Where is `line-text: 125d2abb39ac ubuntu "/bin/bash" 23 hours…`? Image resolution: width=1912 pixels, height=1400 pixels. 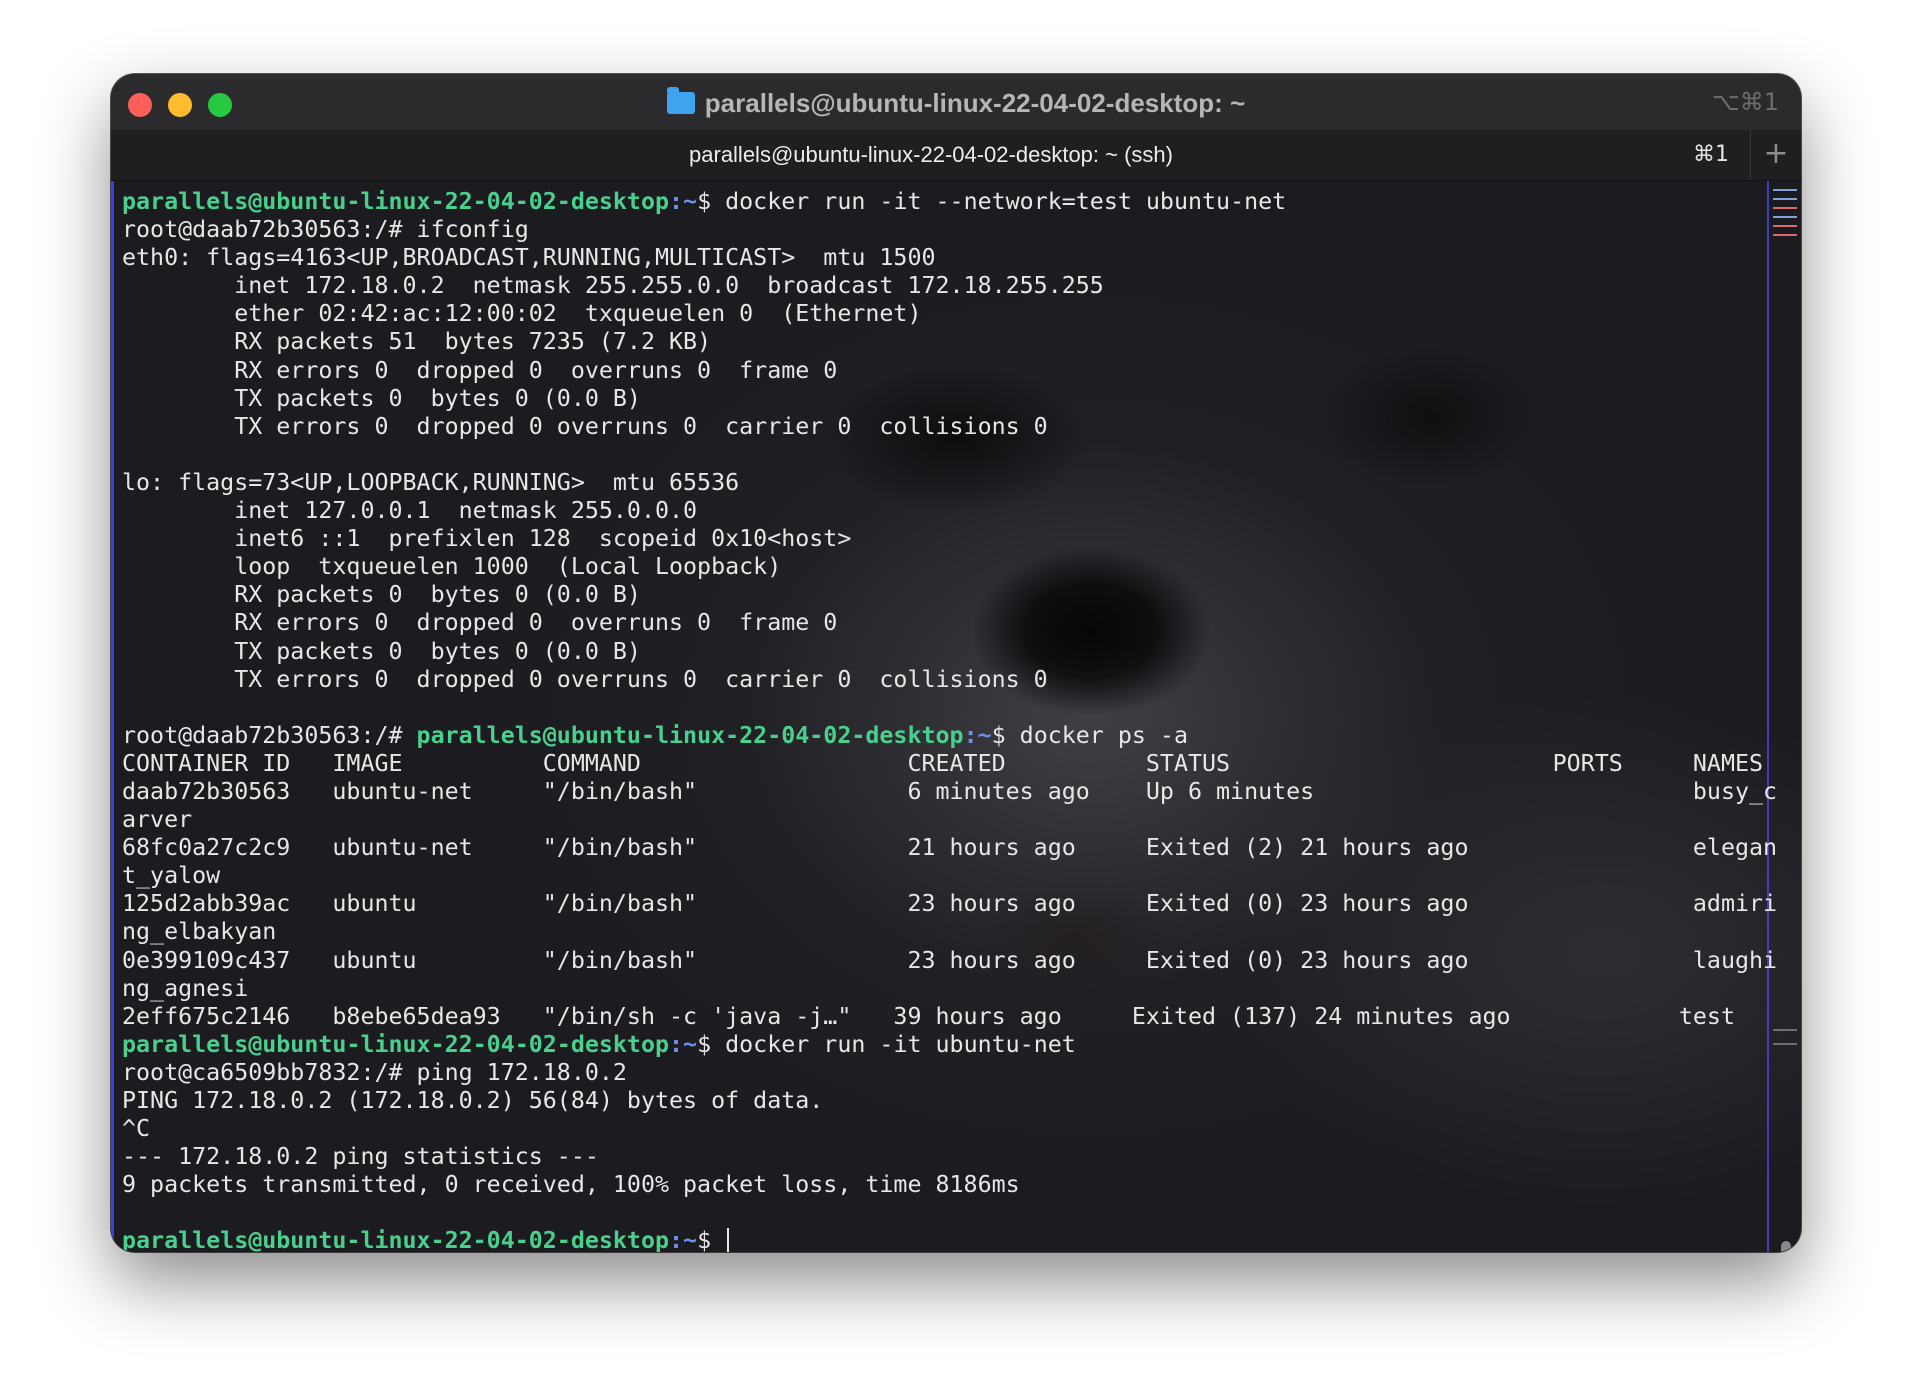 line-text: 125d2abb39ac ubuntu "/bin/bash" 23 hours… is located at coordinates (950, 904).